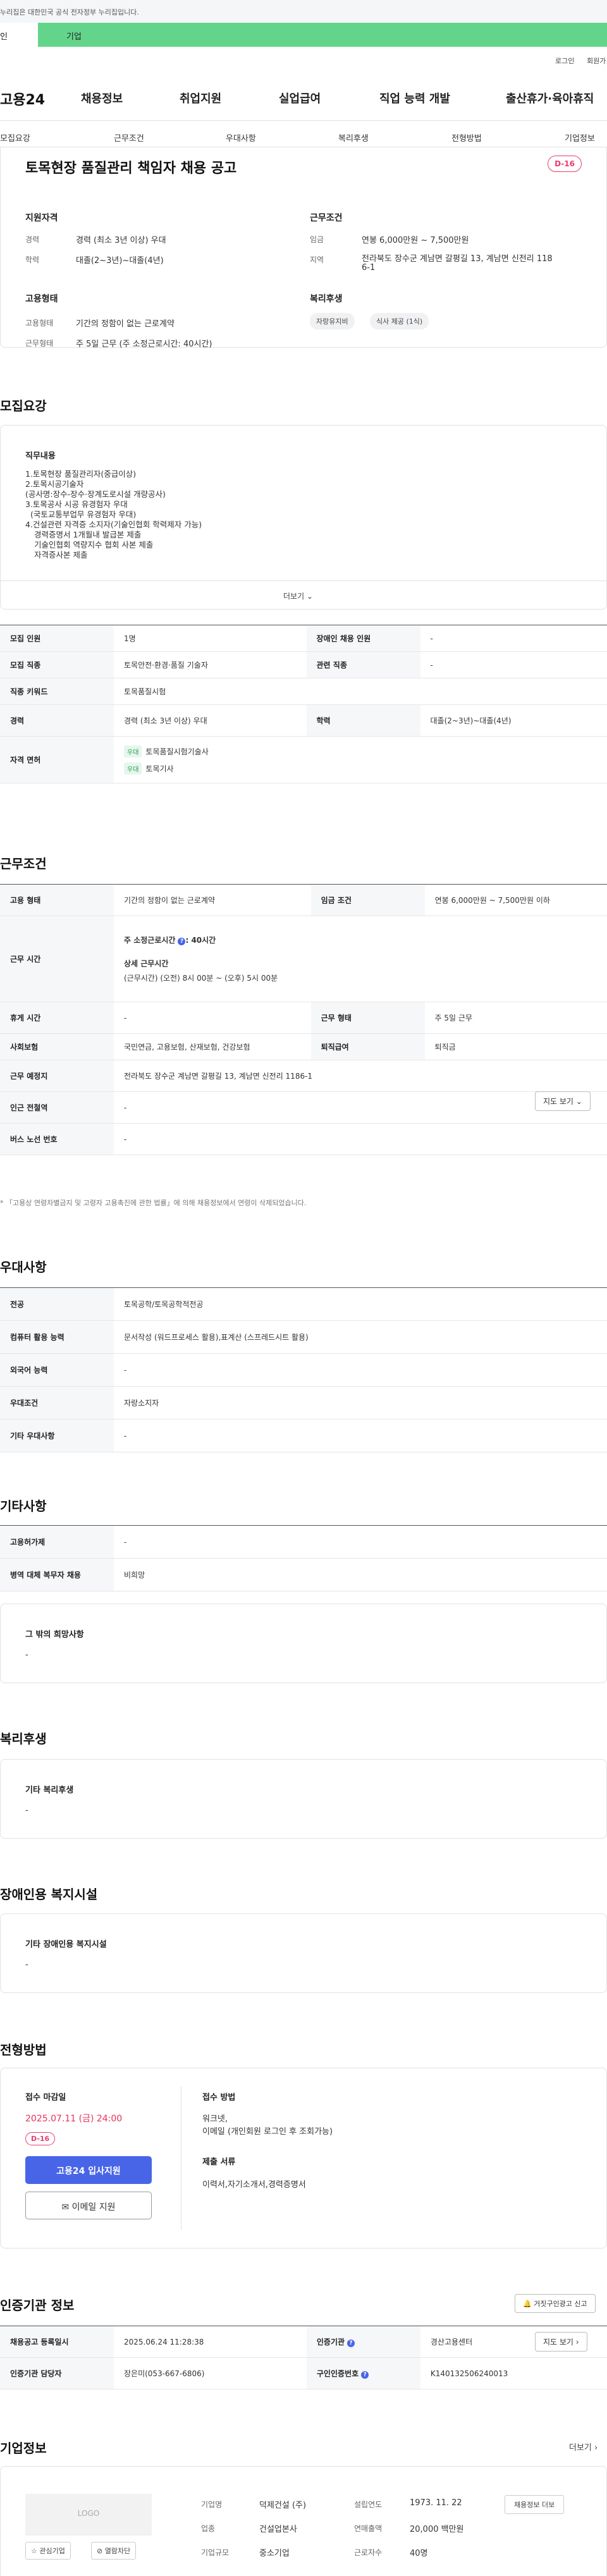 The image size is (607, 2576). What do you see at coordinates (121, 240) in the screenshot?
I see `career-value: 경력 (최소 3년 이상) 우대` at bounding box center [121, 240].